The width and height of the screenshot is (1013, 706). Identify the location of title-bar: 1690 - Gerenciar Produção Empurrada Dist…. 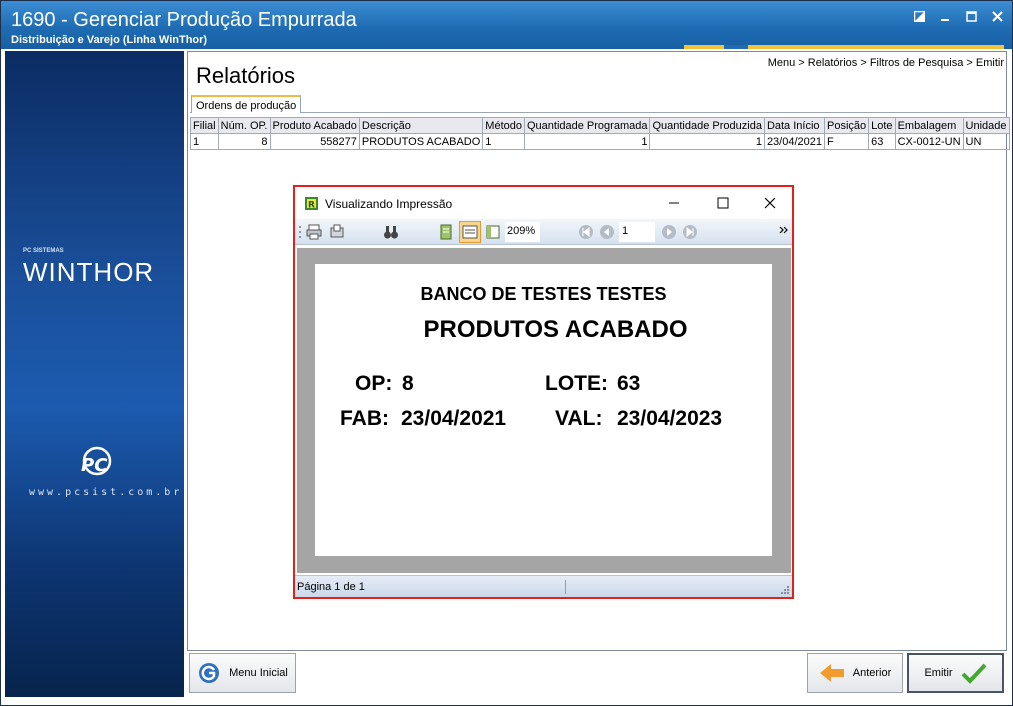
(506, 25).